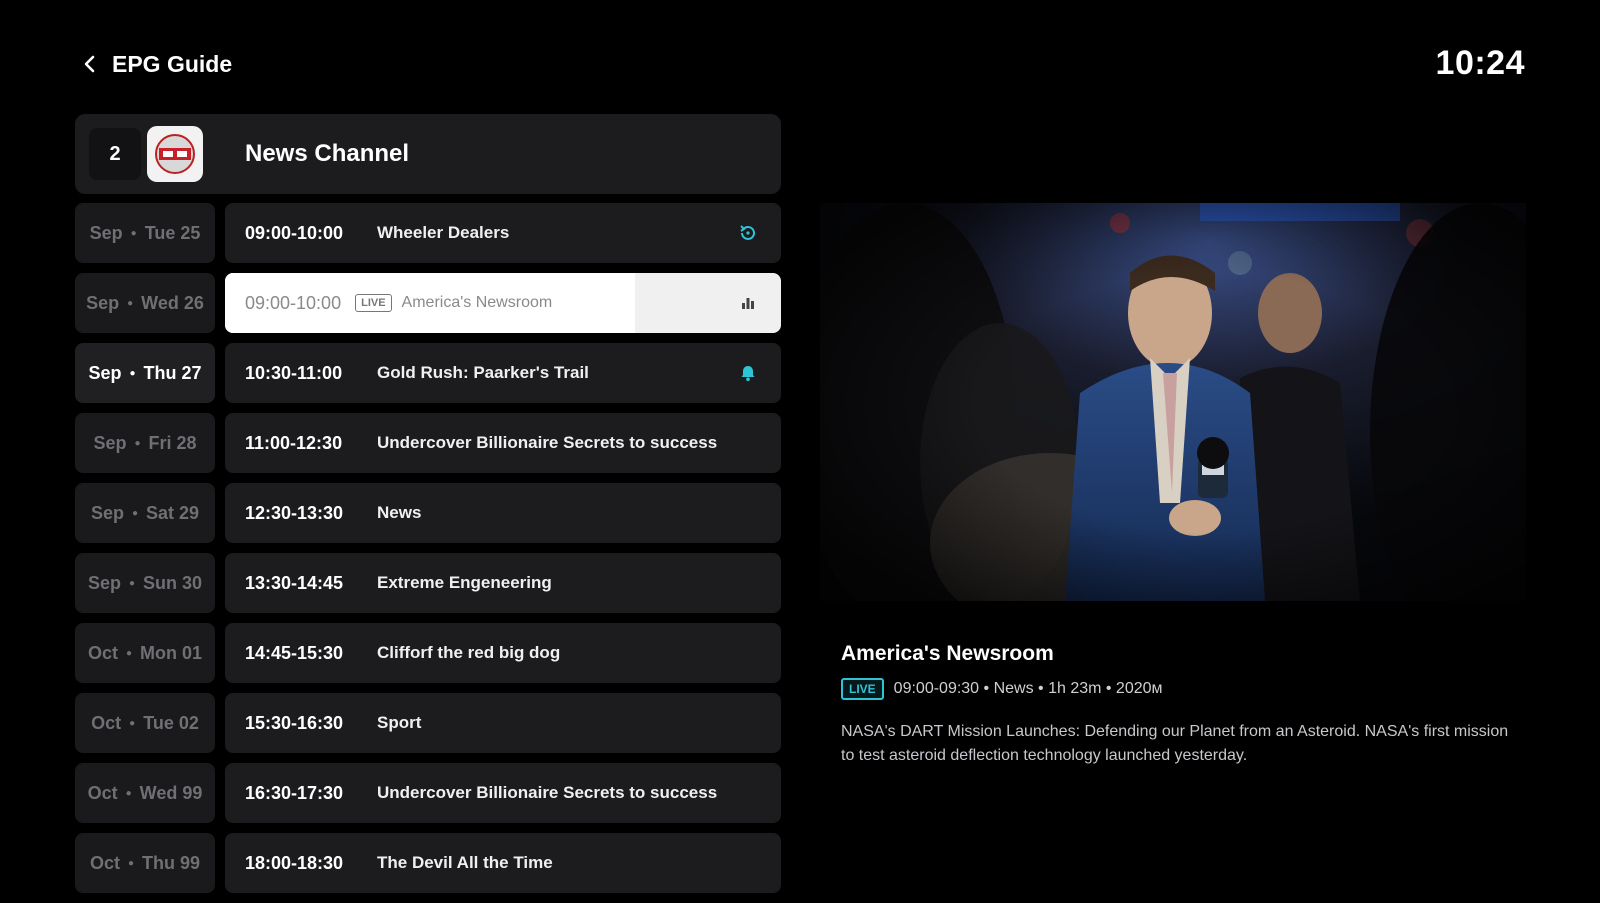  What do you see at coordinates (428, 154) in the screenshot?
I see `channel-header: 2 News Channel` at bounding box center [428, 154].